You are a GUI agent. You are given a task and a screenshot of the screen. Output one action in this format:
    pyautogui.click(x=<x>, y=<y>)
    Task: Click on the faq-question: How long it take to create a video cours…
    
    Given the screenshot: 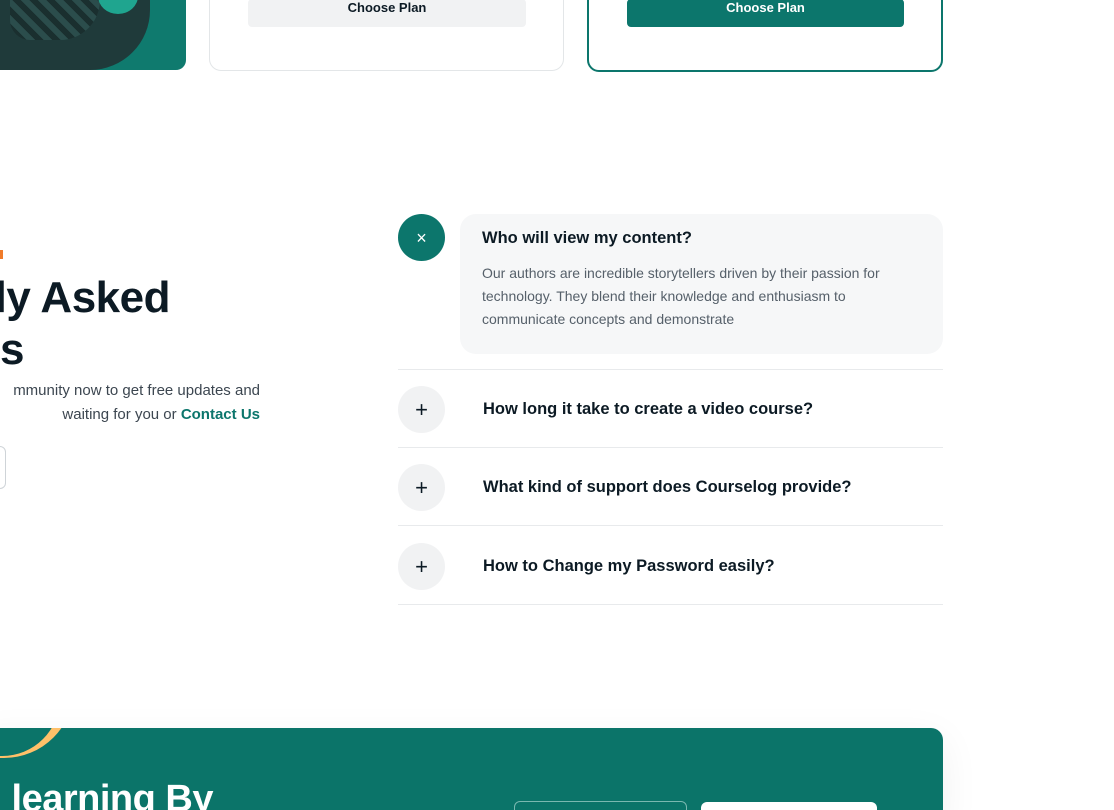 What is the action you would take?
    pyautogui.click(x=648, y=409)
    